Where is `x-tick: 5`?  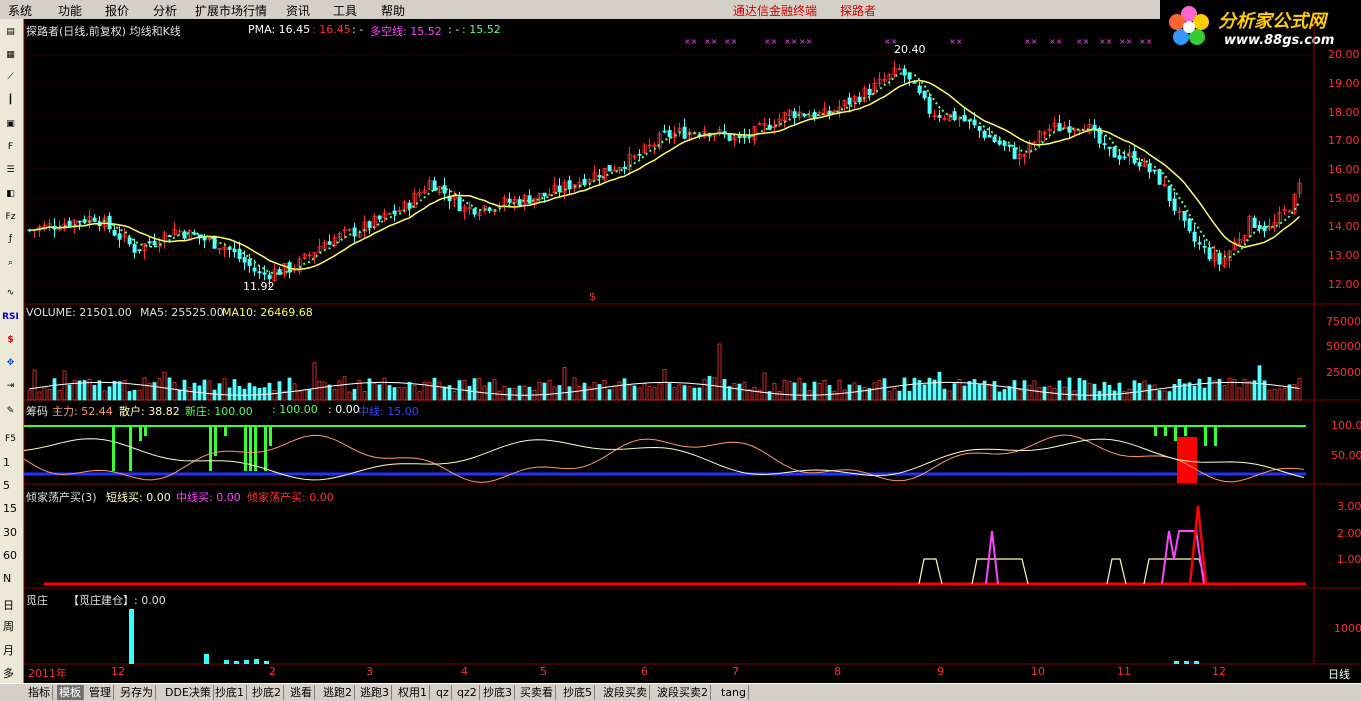 x-tick: 5 is located at coordinates (543, 671).